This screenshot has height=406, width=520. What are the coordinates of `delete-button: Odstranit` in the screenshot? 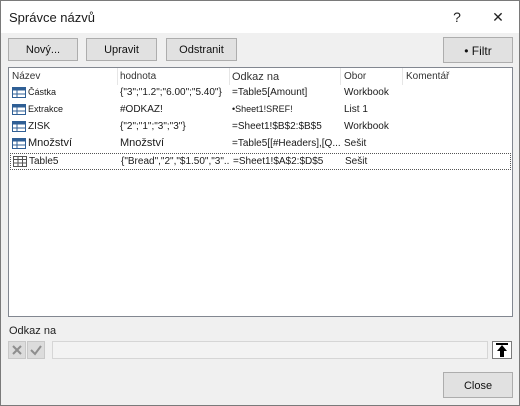 It's located at (201, 49).